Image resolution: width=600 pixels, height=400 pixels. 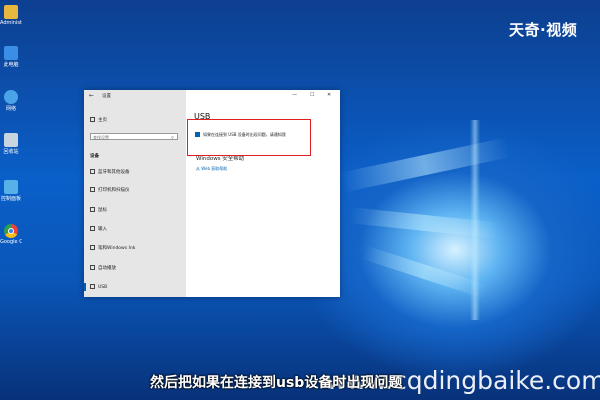 I want to click on desktop-icon-control-panel: 控制面板, so click(x=11, y=191).